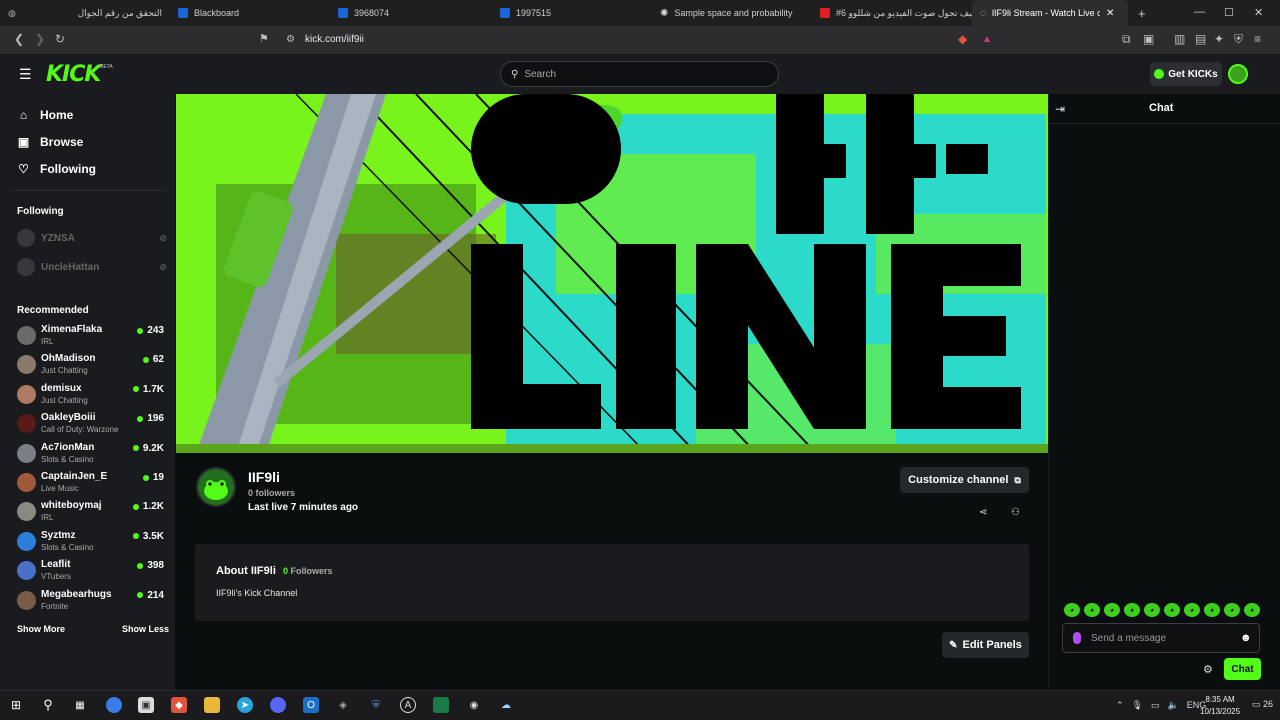 This screenshot has width=1280, height=720. What do you see at coordinates (90, 365) in the screenshot?
I see `recommended-channel: OhMadison Just Chatting 62` at bounding box center [90, 365].